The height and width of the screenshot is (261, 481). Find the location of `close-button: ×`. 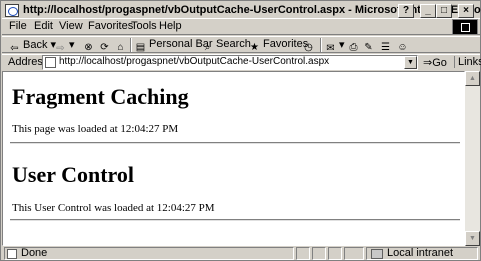

close-button: × is located at coordinates (466, 11).